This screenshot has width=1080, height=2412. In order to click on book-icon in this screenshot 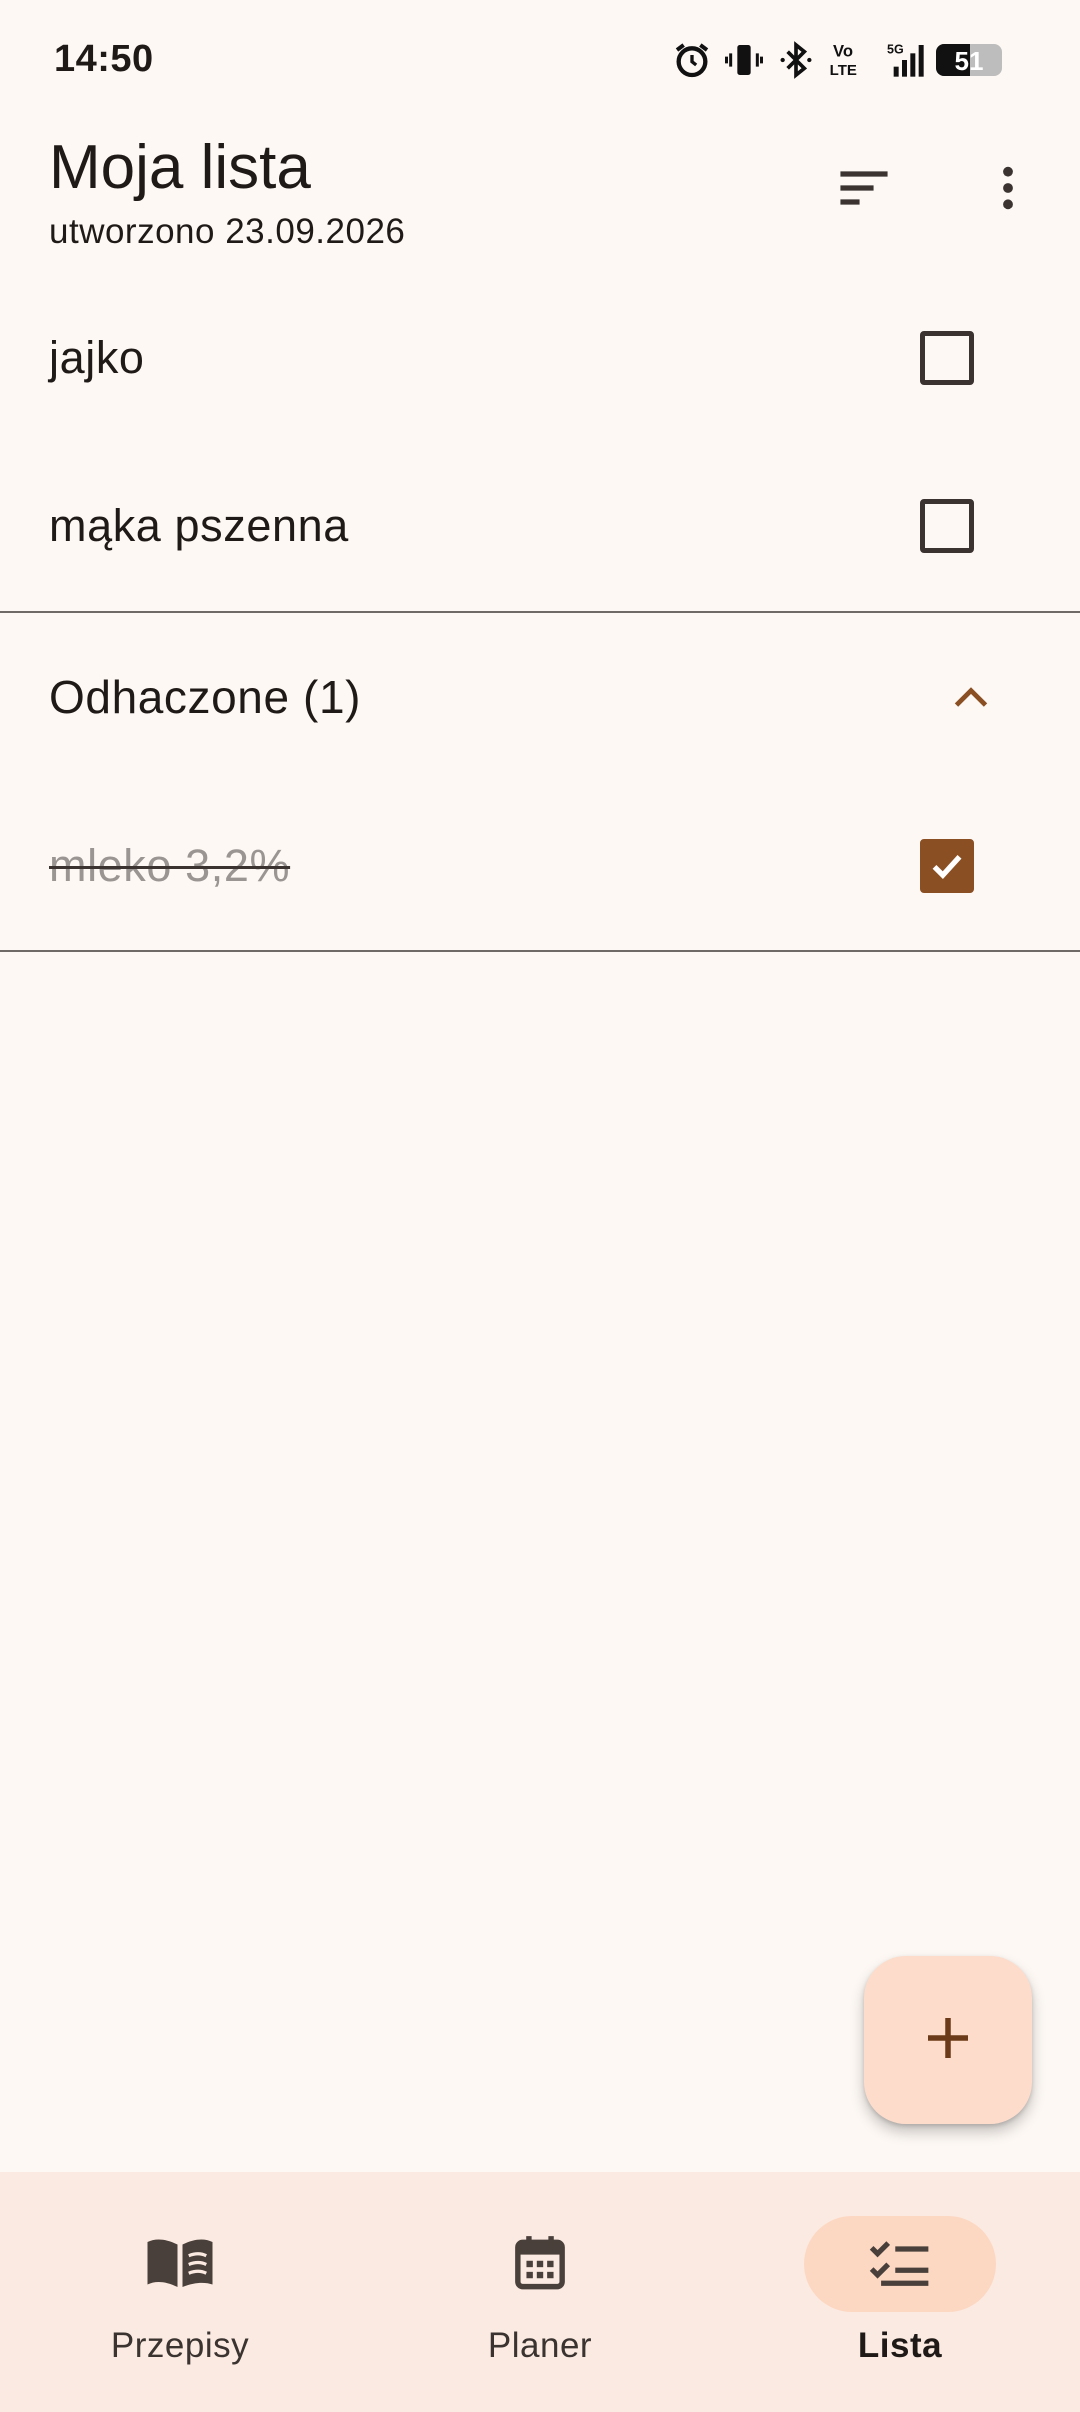, I will do `click(180, 2264)`.